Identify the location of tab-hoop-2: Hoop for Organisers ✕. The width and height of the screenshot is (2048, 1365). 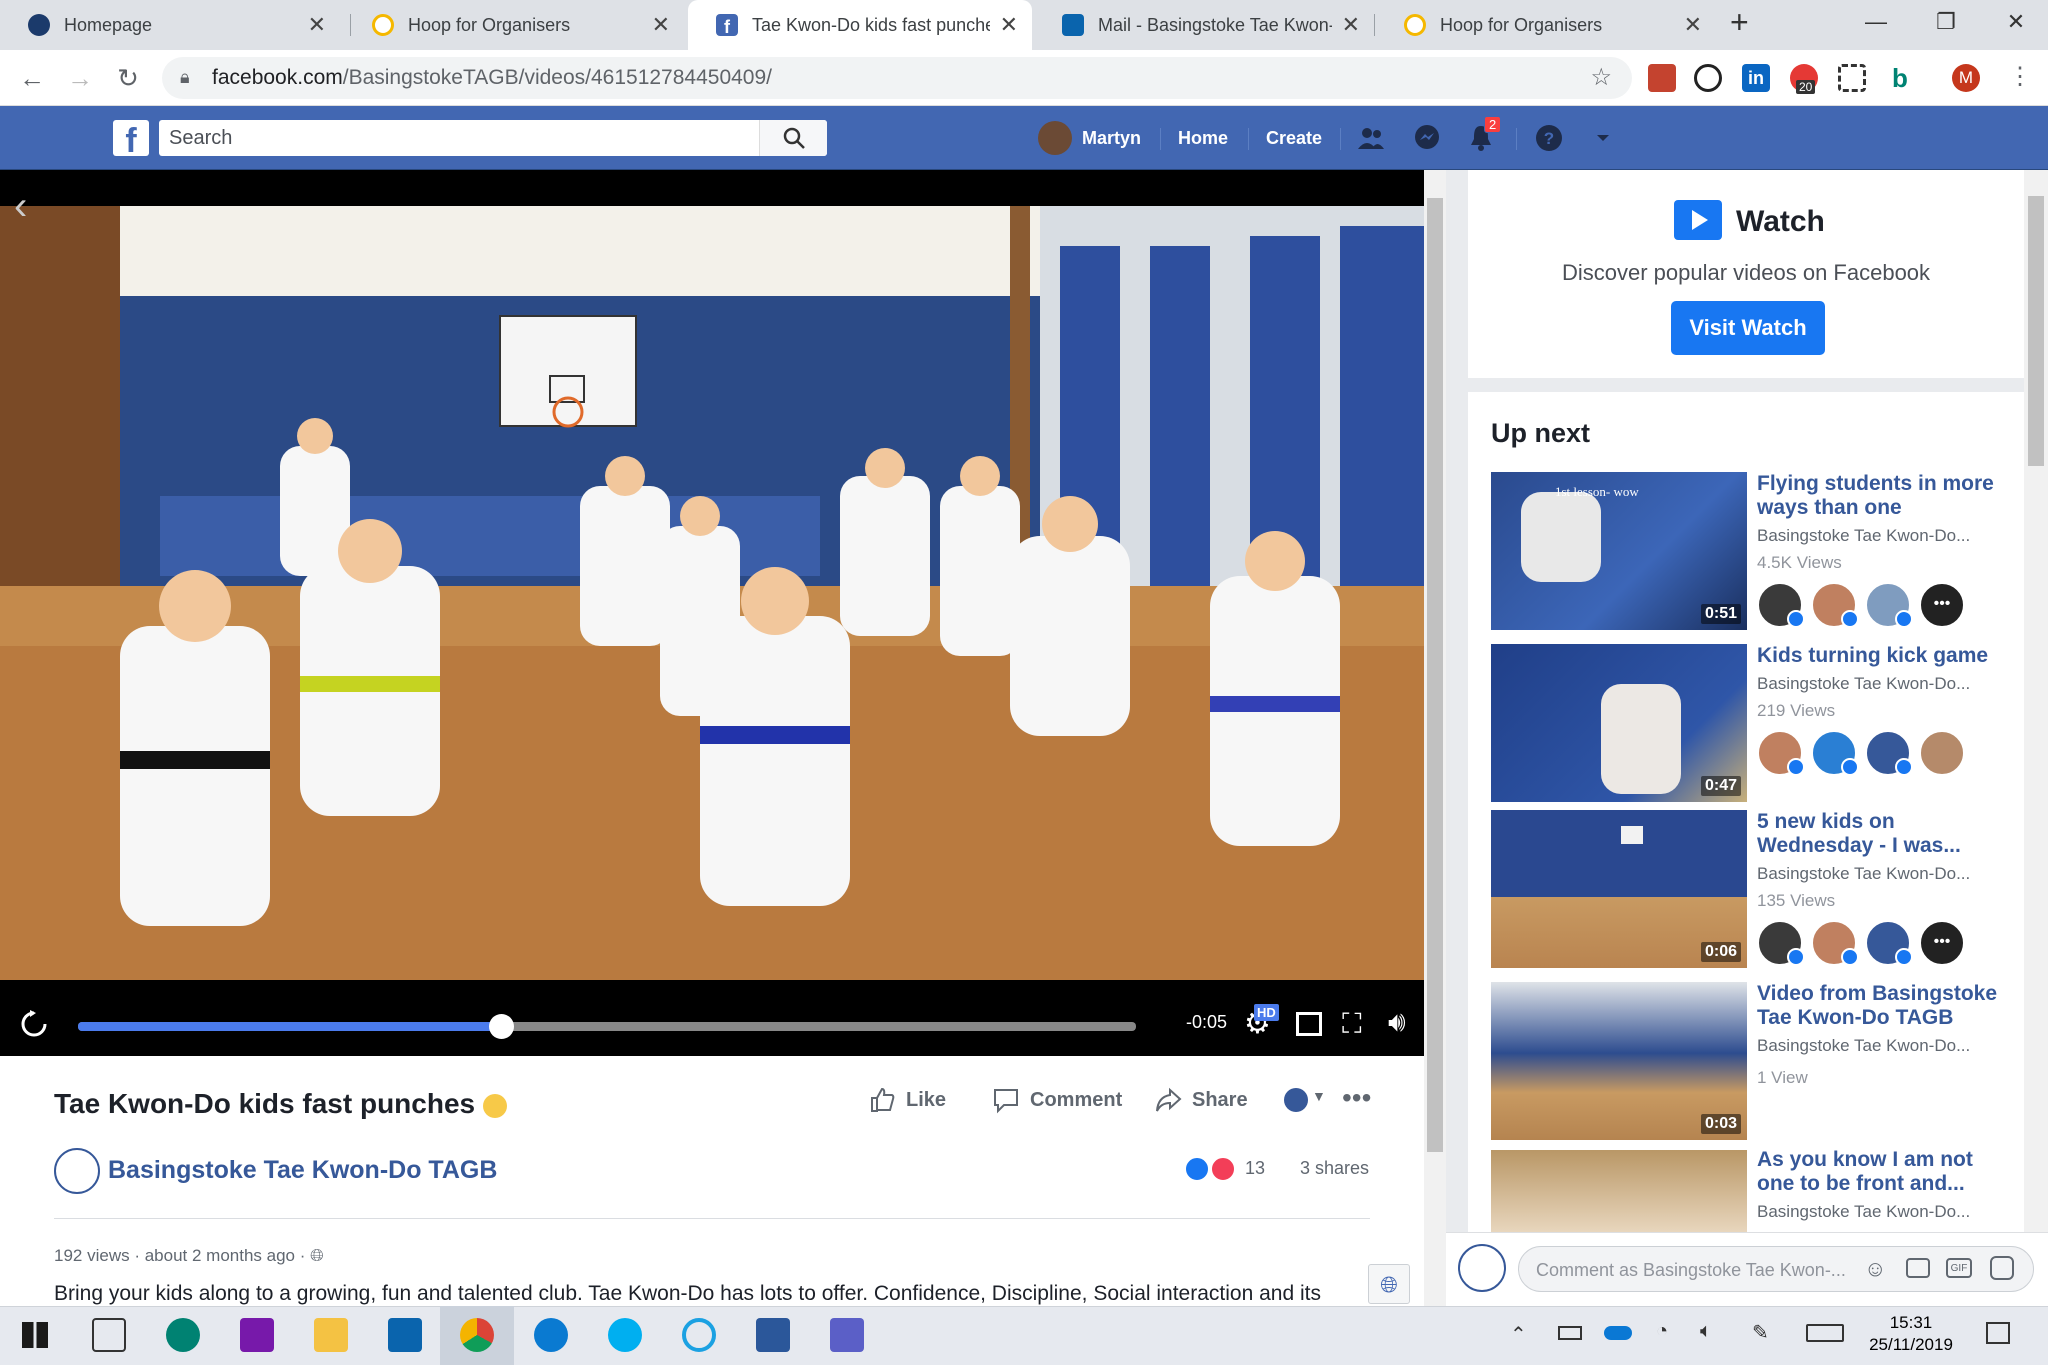
(1546, 25).